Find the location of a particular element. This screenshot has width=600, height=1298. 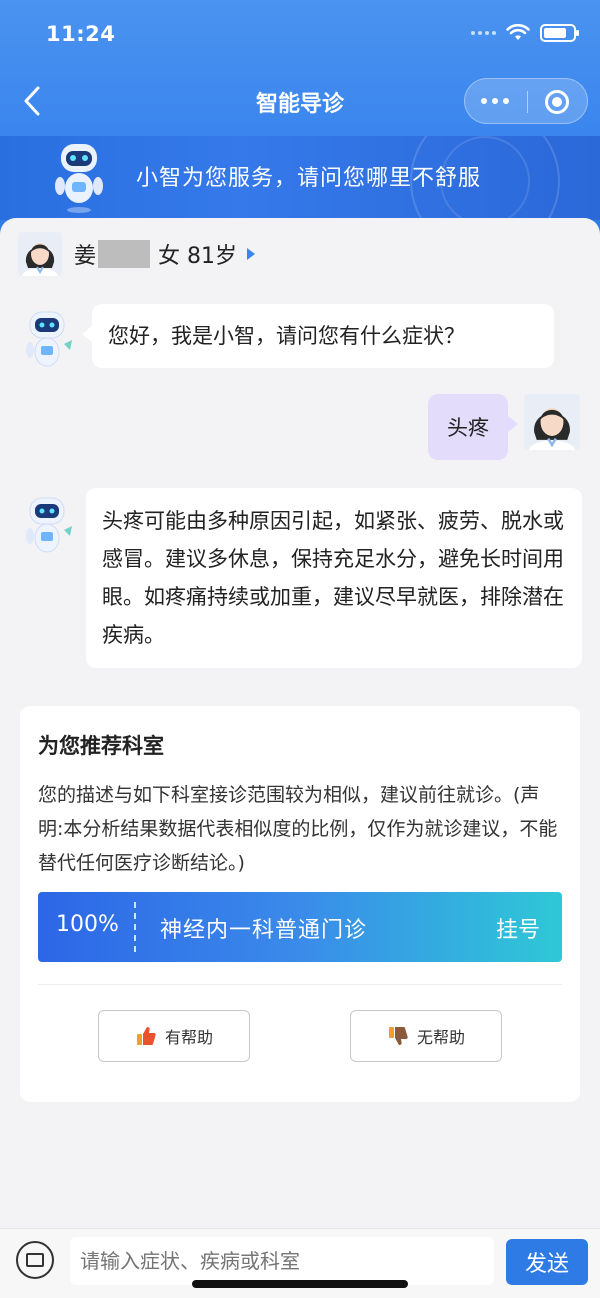

patient-avatar is located at coordinates (40, 254).